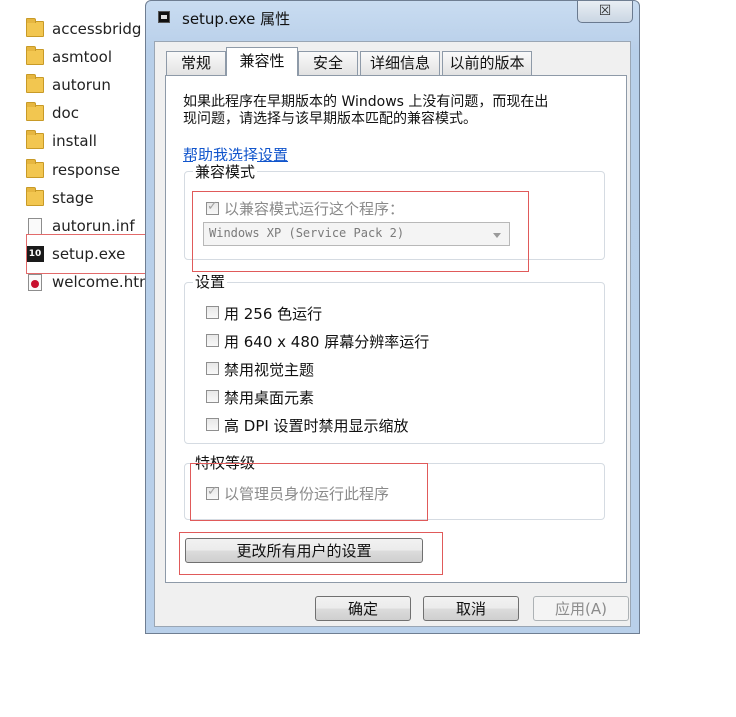 The width and height of the screenshot is (736, 717). What do you see at coordinates (97, 29) in the screenshot?
I see `file-name: accessbridg` at bounding box center [97, 29].